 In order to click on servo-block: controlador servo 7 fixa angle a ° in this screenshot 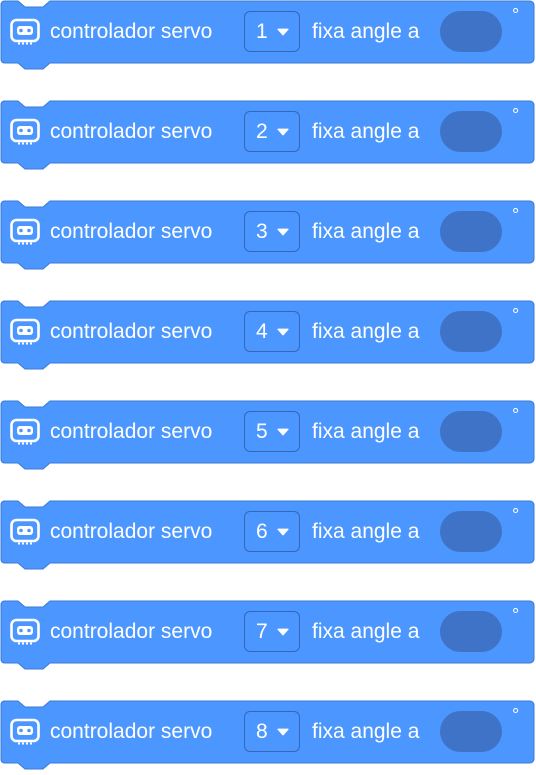, I will do `click(268, 640)`.